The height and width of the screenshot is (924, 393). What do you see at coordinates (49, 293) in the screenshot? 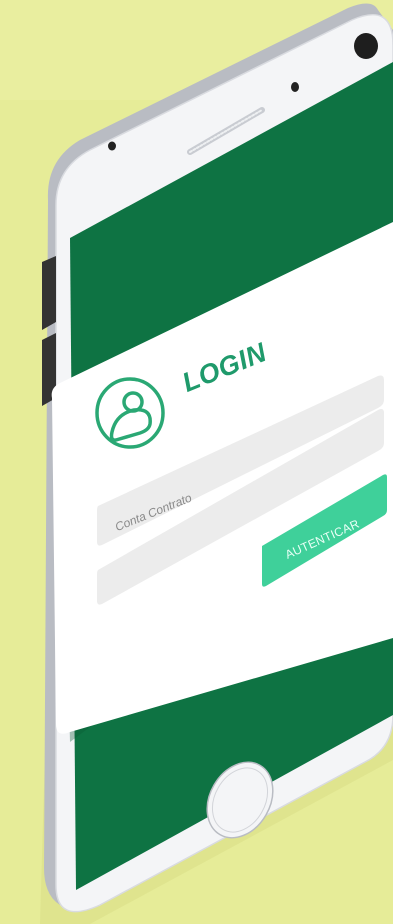
I see `volume-up-button` at bounding box center [49, 293].